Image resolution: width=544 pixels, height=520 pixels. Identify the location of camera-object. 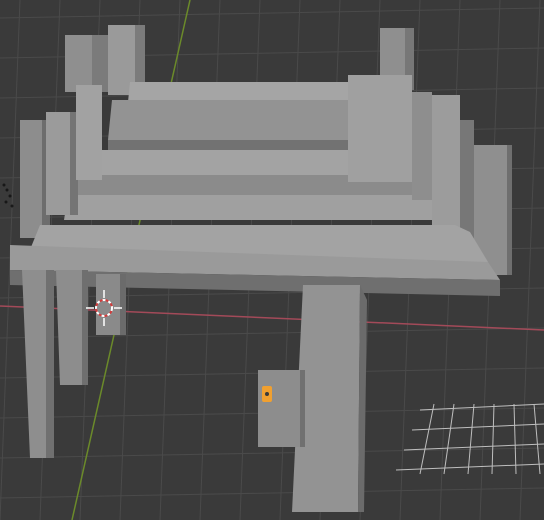
(281, 408).